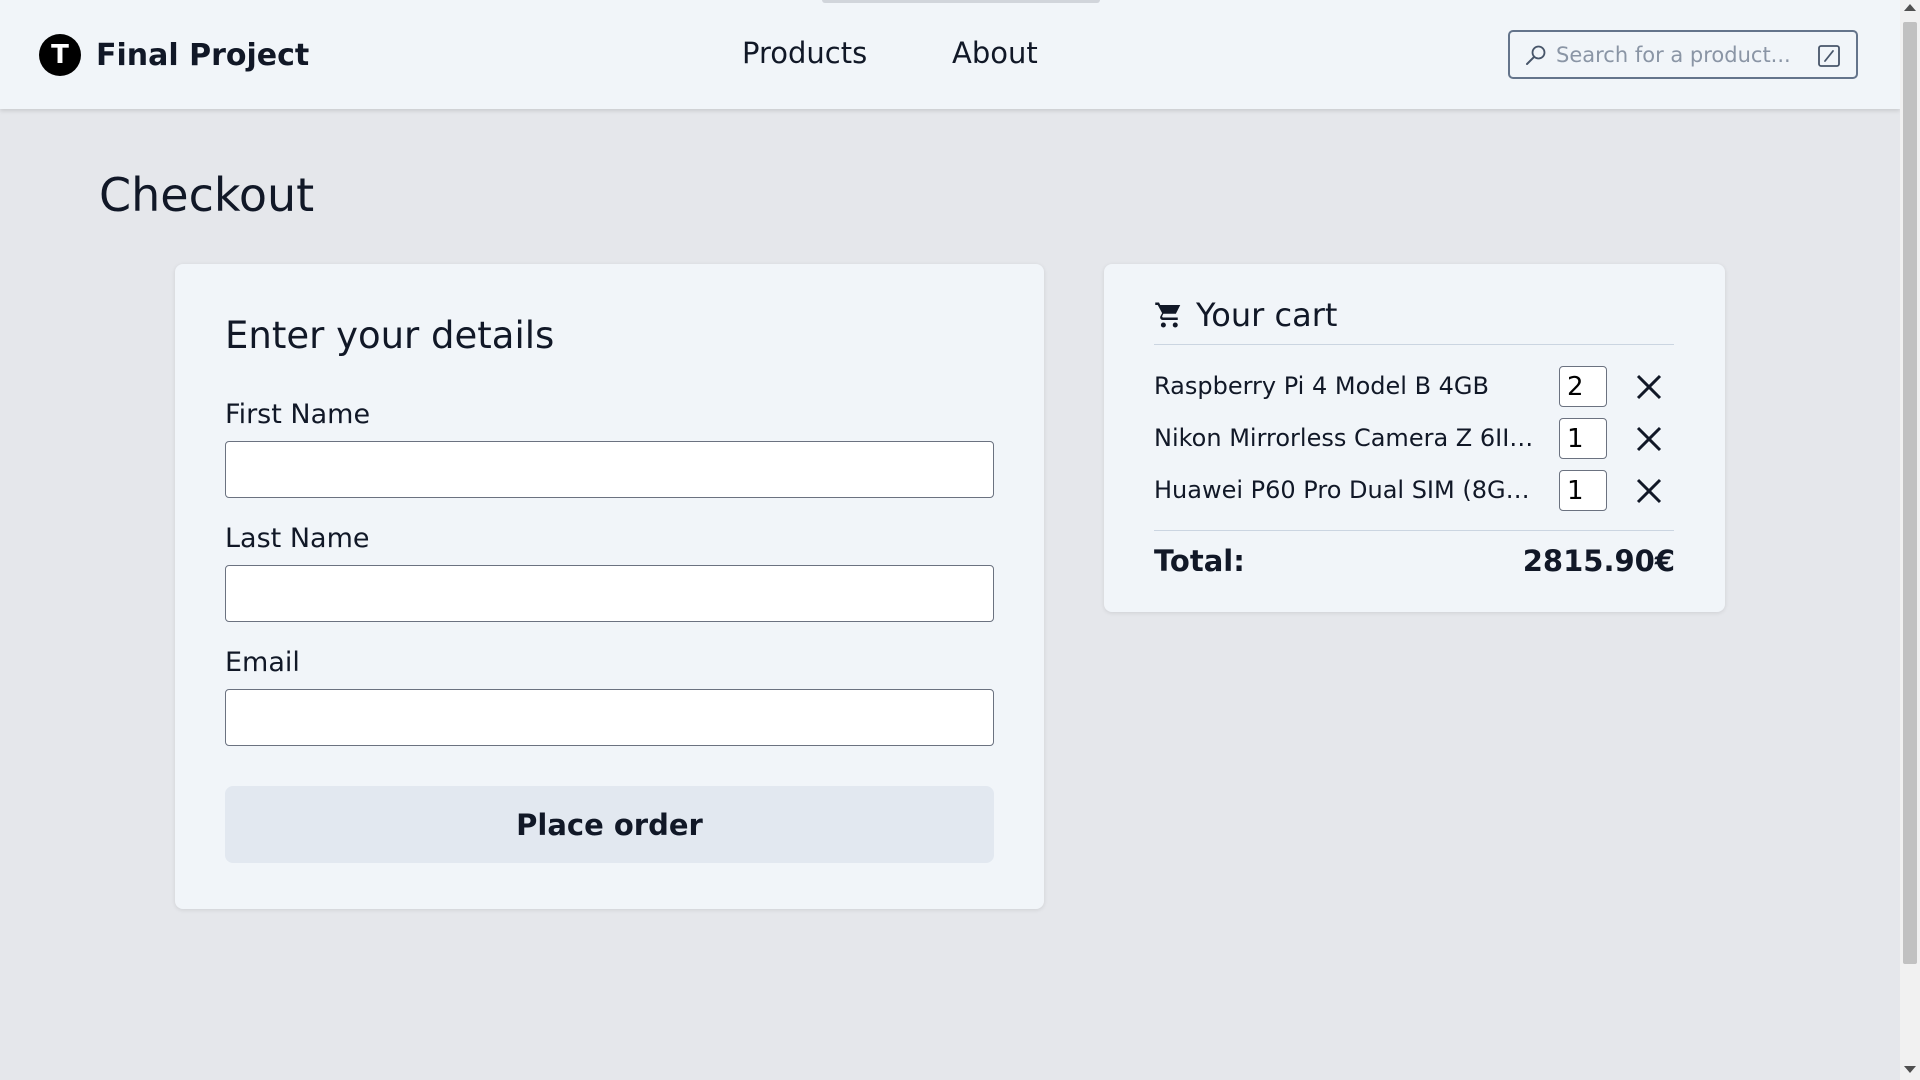 The image size is (1920, 1080). Describe the element at coordinates (298, 414) in the screenshot. I see `first-name-label: First Name` at that location.